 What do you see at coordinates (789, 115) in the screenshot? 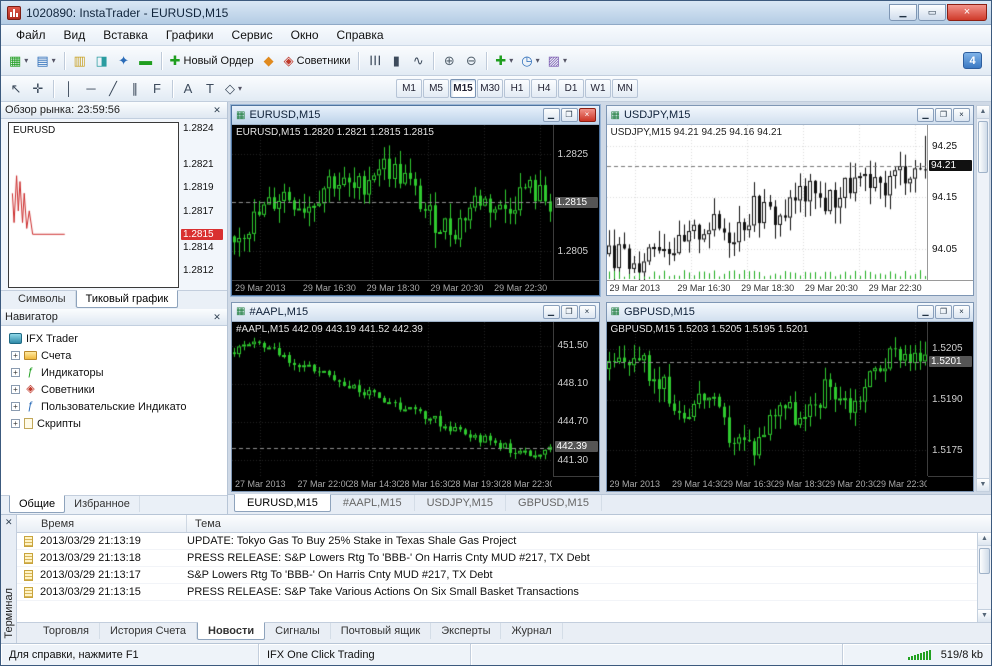
I see `chart-title-bar: ▦ USDJPY,M15 ▁ ❐ ×` at bounding box center [789, 115].